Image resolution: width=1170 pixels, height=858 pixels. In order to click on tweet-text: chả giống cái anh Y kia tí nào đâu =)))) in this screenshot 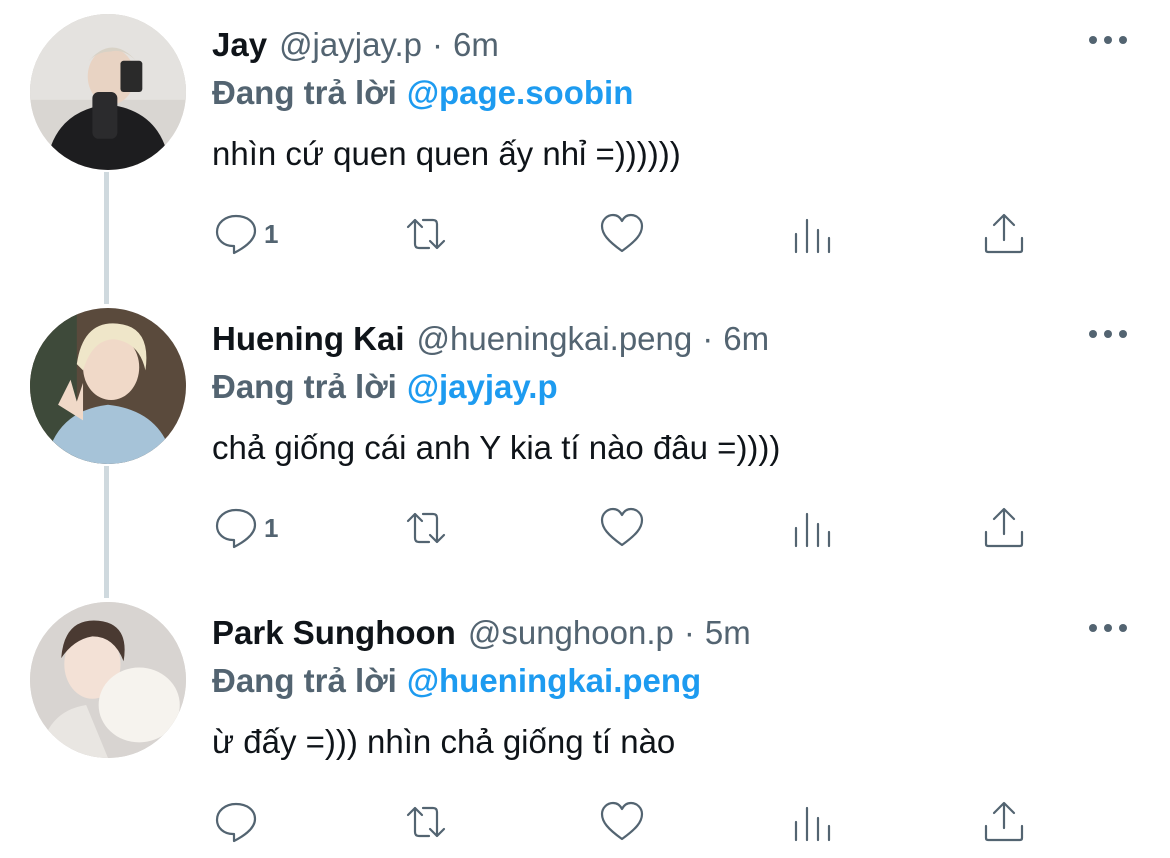, I will do `click(496, 447)`.